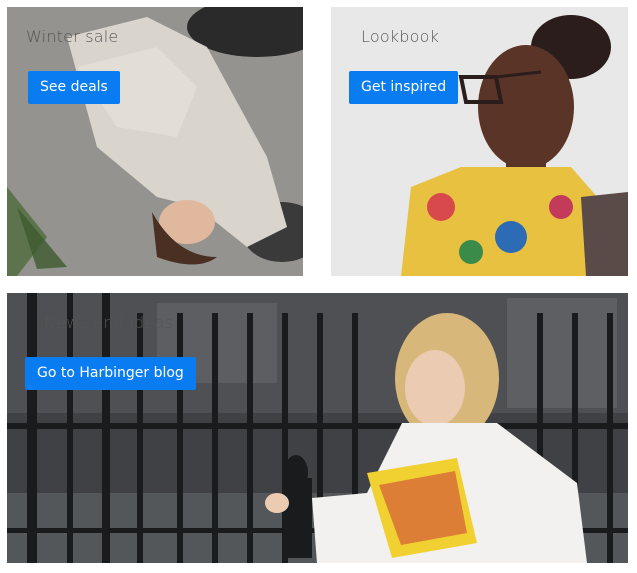  Describe the element at coordinates (72, 36) in the screenshot. I see `tile-title: Winter sale` at that location.